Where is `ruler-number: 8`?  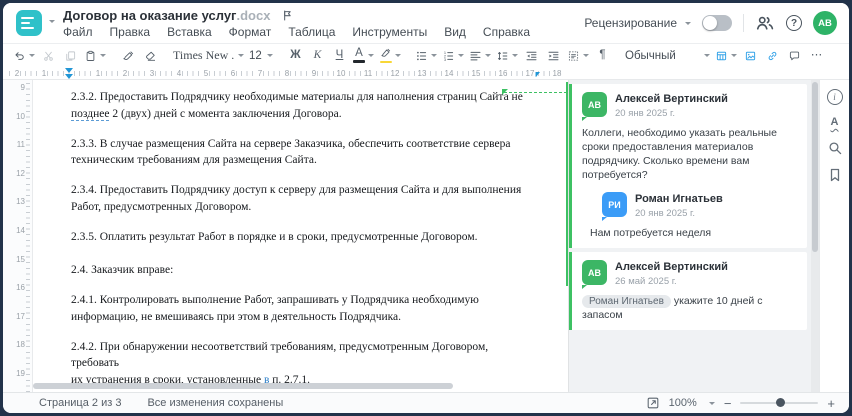
ruler-number: 8 is located at coordinates (287, 73).